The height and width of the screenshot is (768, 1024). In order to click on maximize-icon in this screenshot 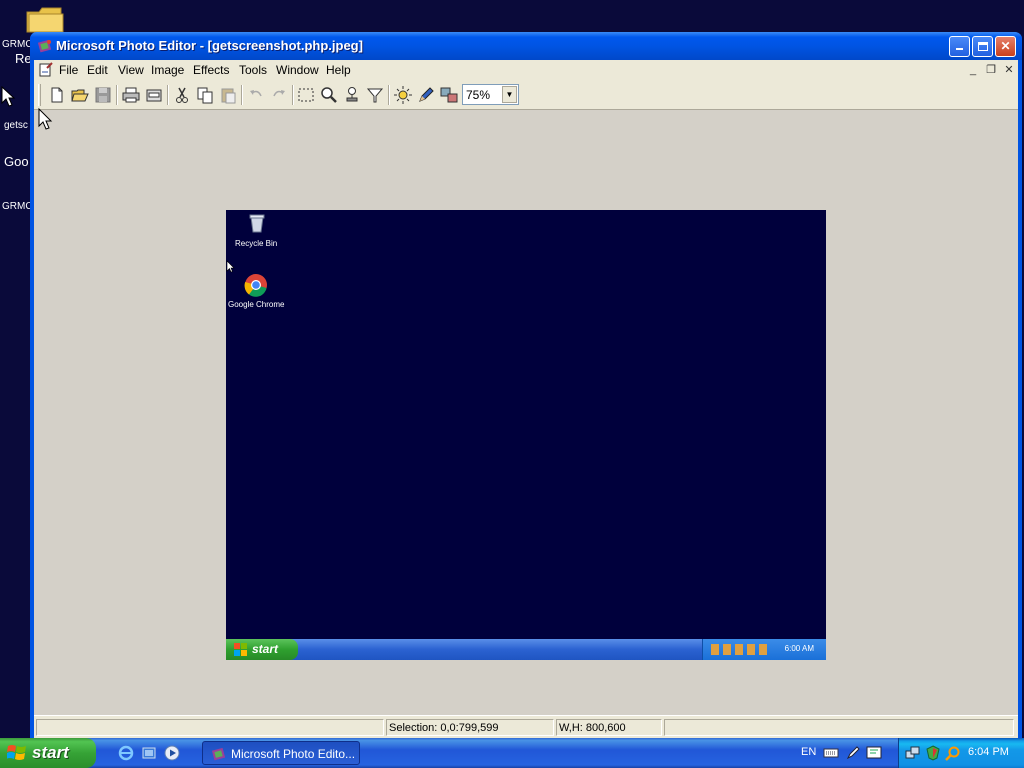, I will do `click(982, 46)`.